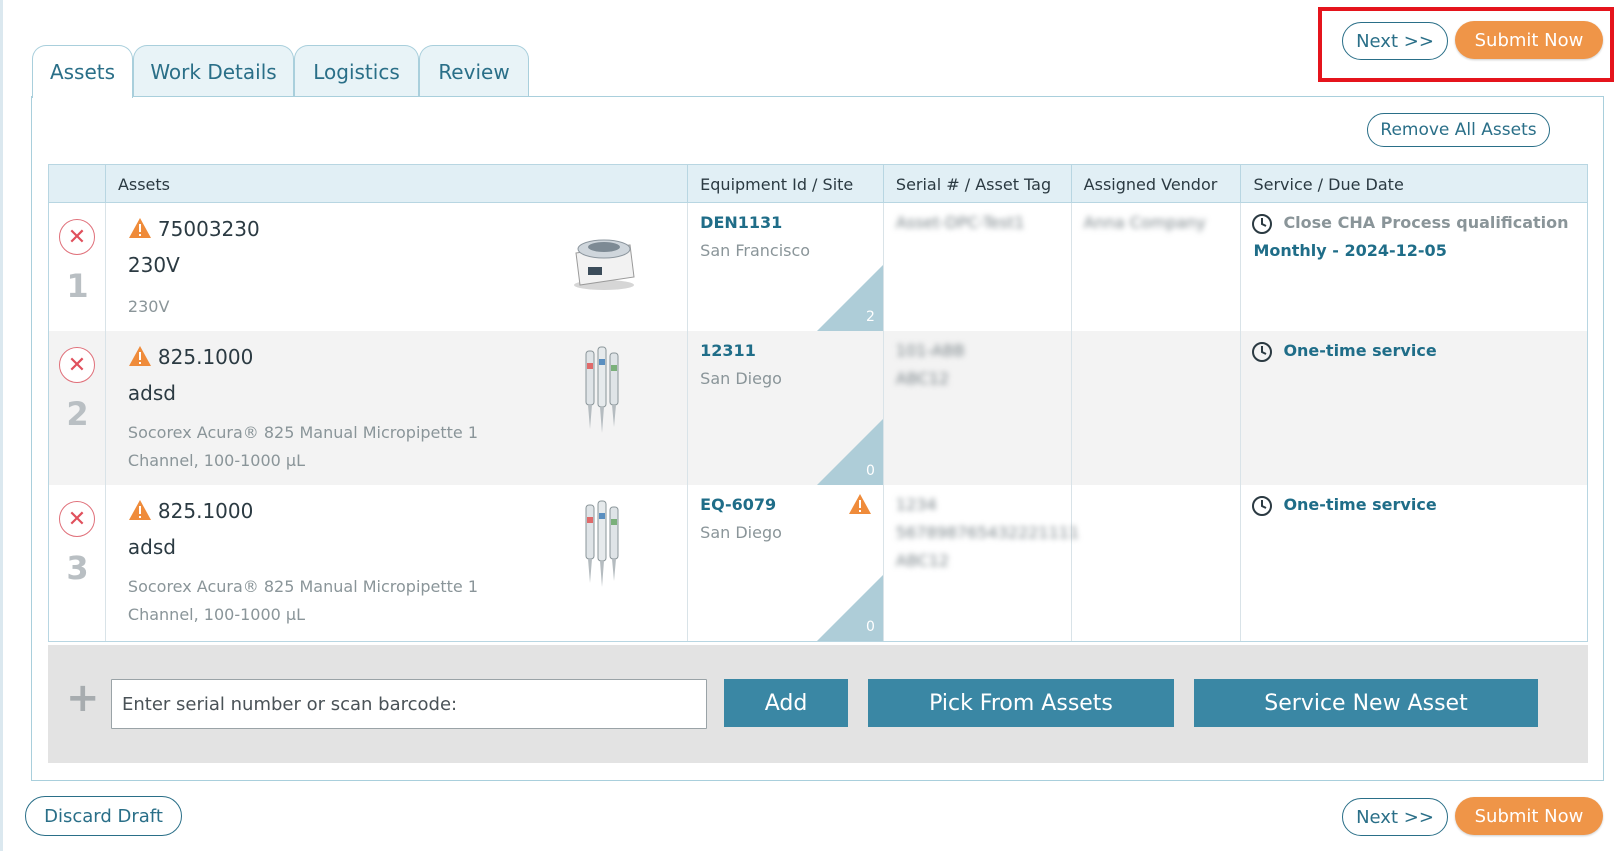 This screenshot has height=851, width=1617. What do you see at coordinates (356, 71) in the screenshot?
I see `tab-logistics: Logistics` at bounding box center [356, 71].